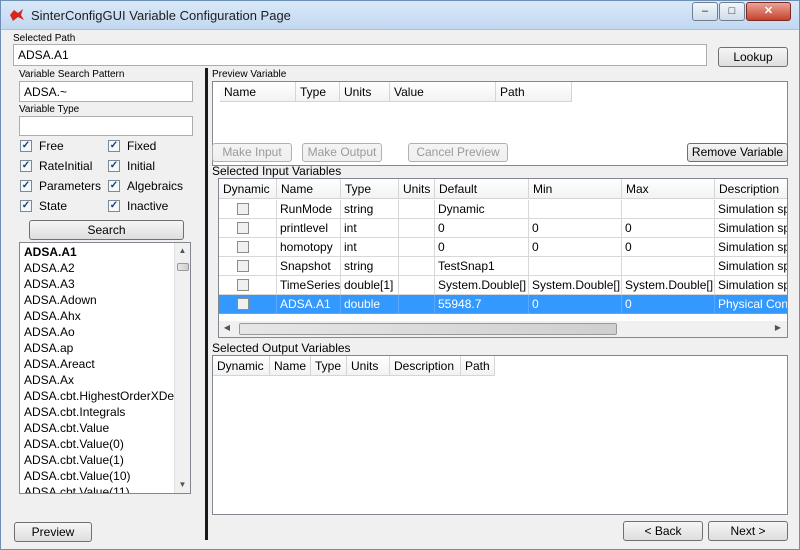 The image size is (800, 550). What do you see at coordinates (753, 57) in the screenshot?
I see `lookup-button: Lookup` at bounding box center [753, 57].